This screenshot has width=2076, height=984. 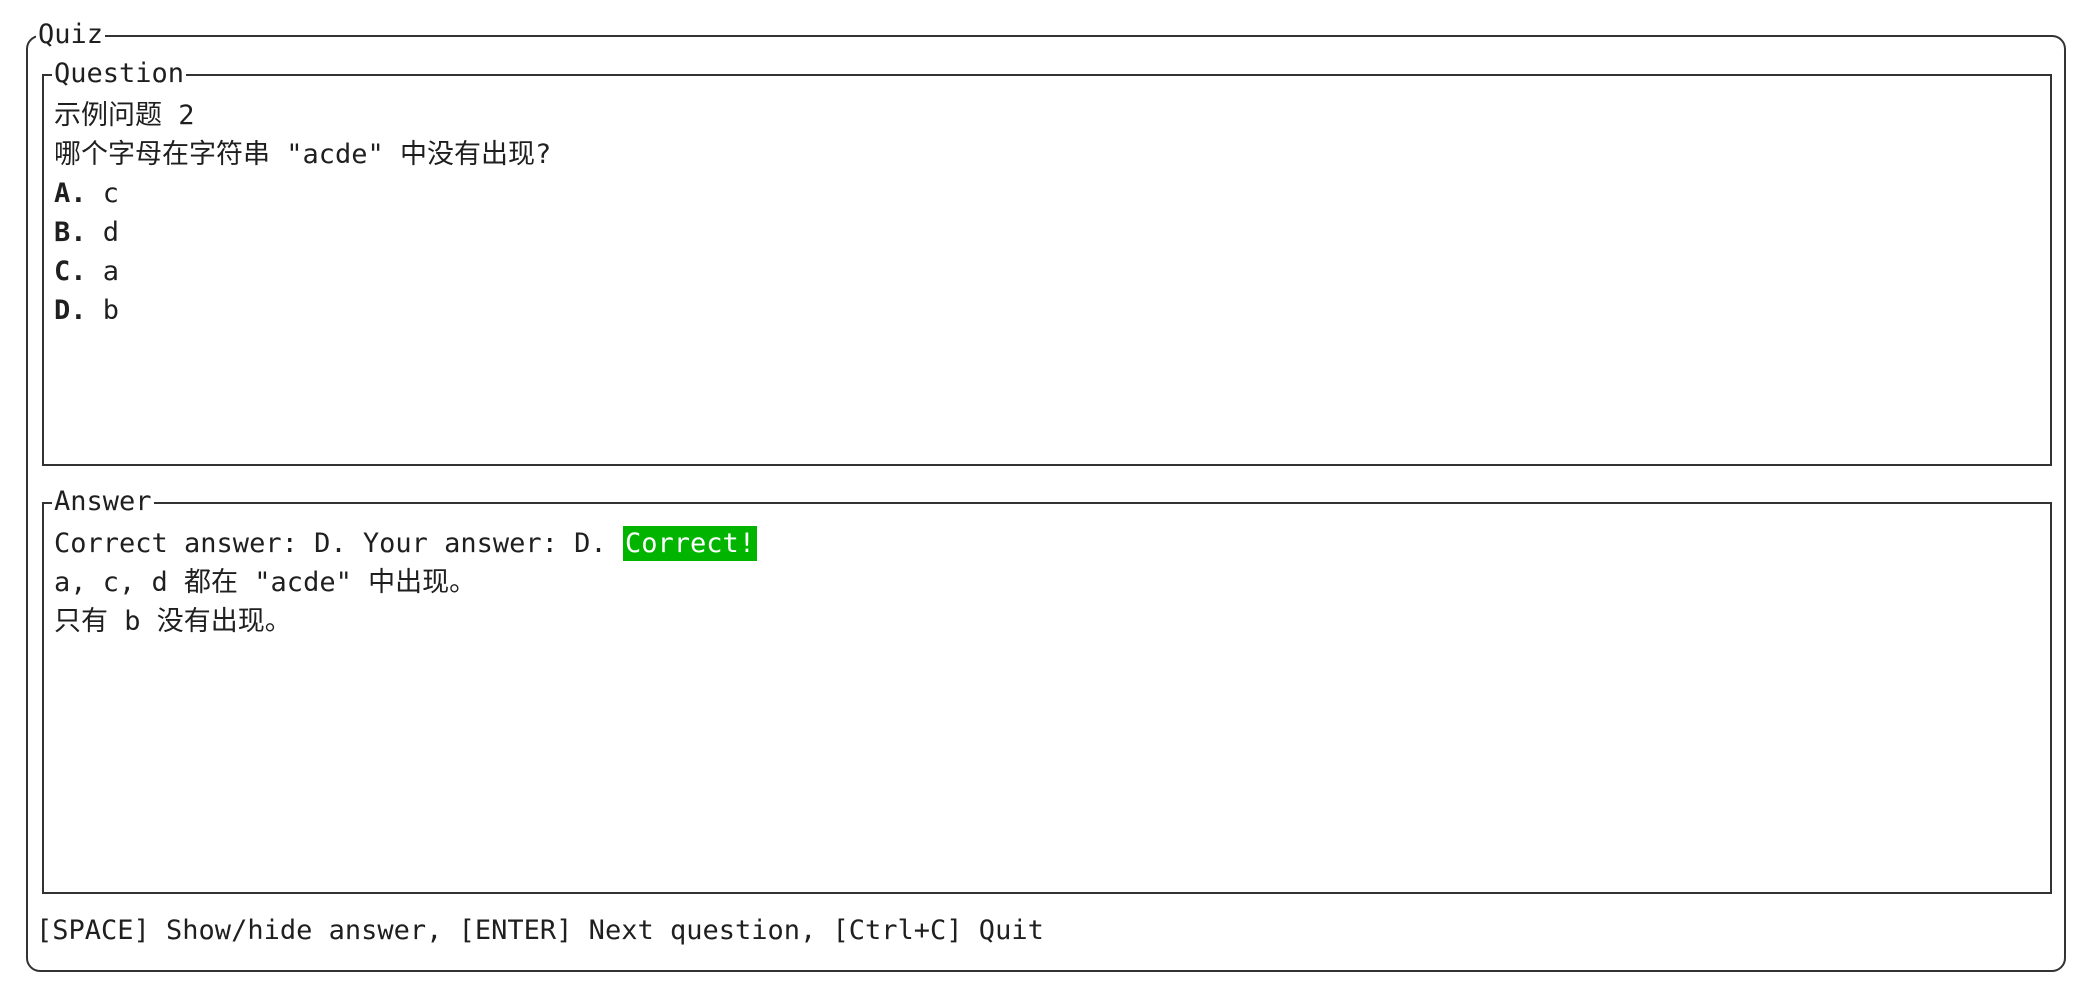 I want to click on answer-panel-title: Answer, so click(x=103, y=502).